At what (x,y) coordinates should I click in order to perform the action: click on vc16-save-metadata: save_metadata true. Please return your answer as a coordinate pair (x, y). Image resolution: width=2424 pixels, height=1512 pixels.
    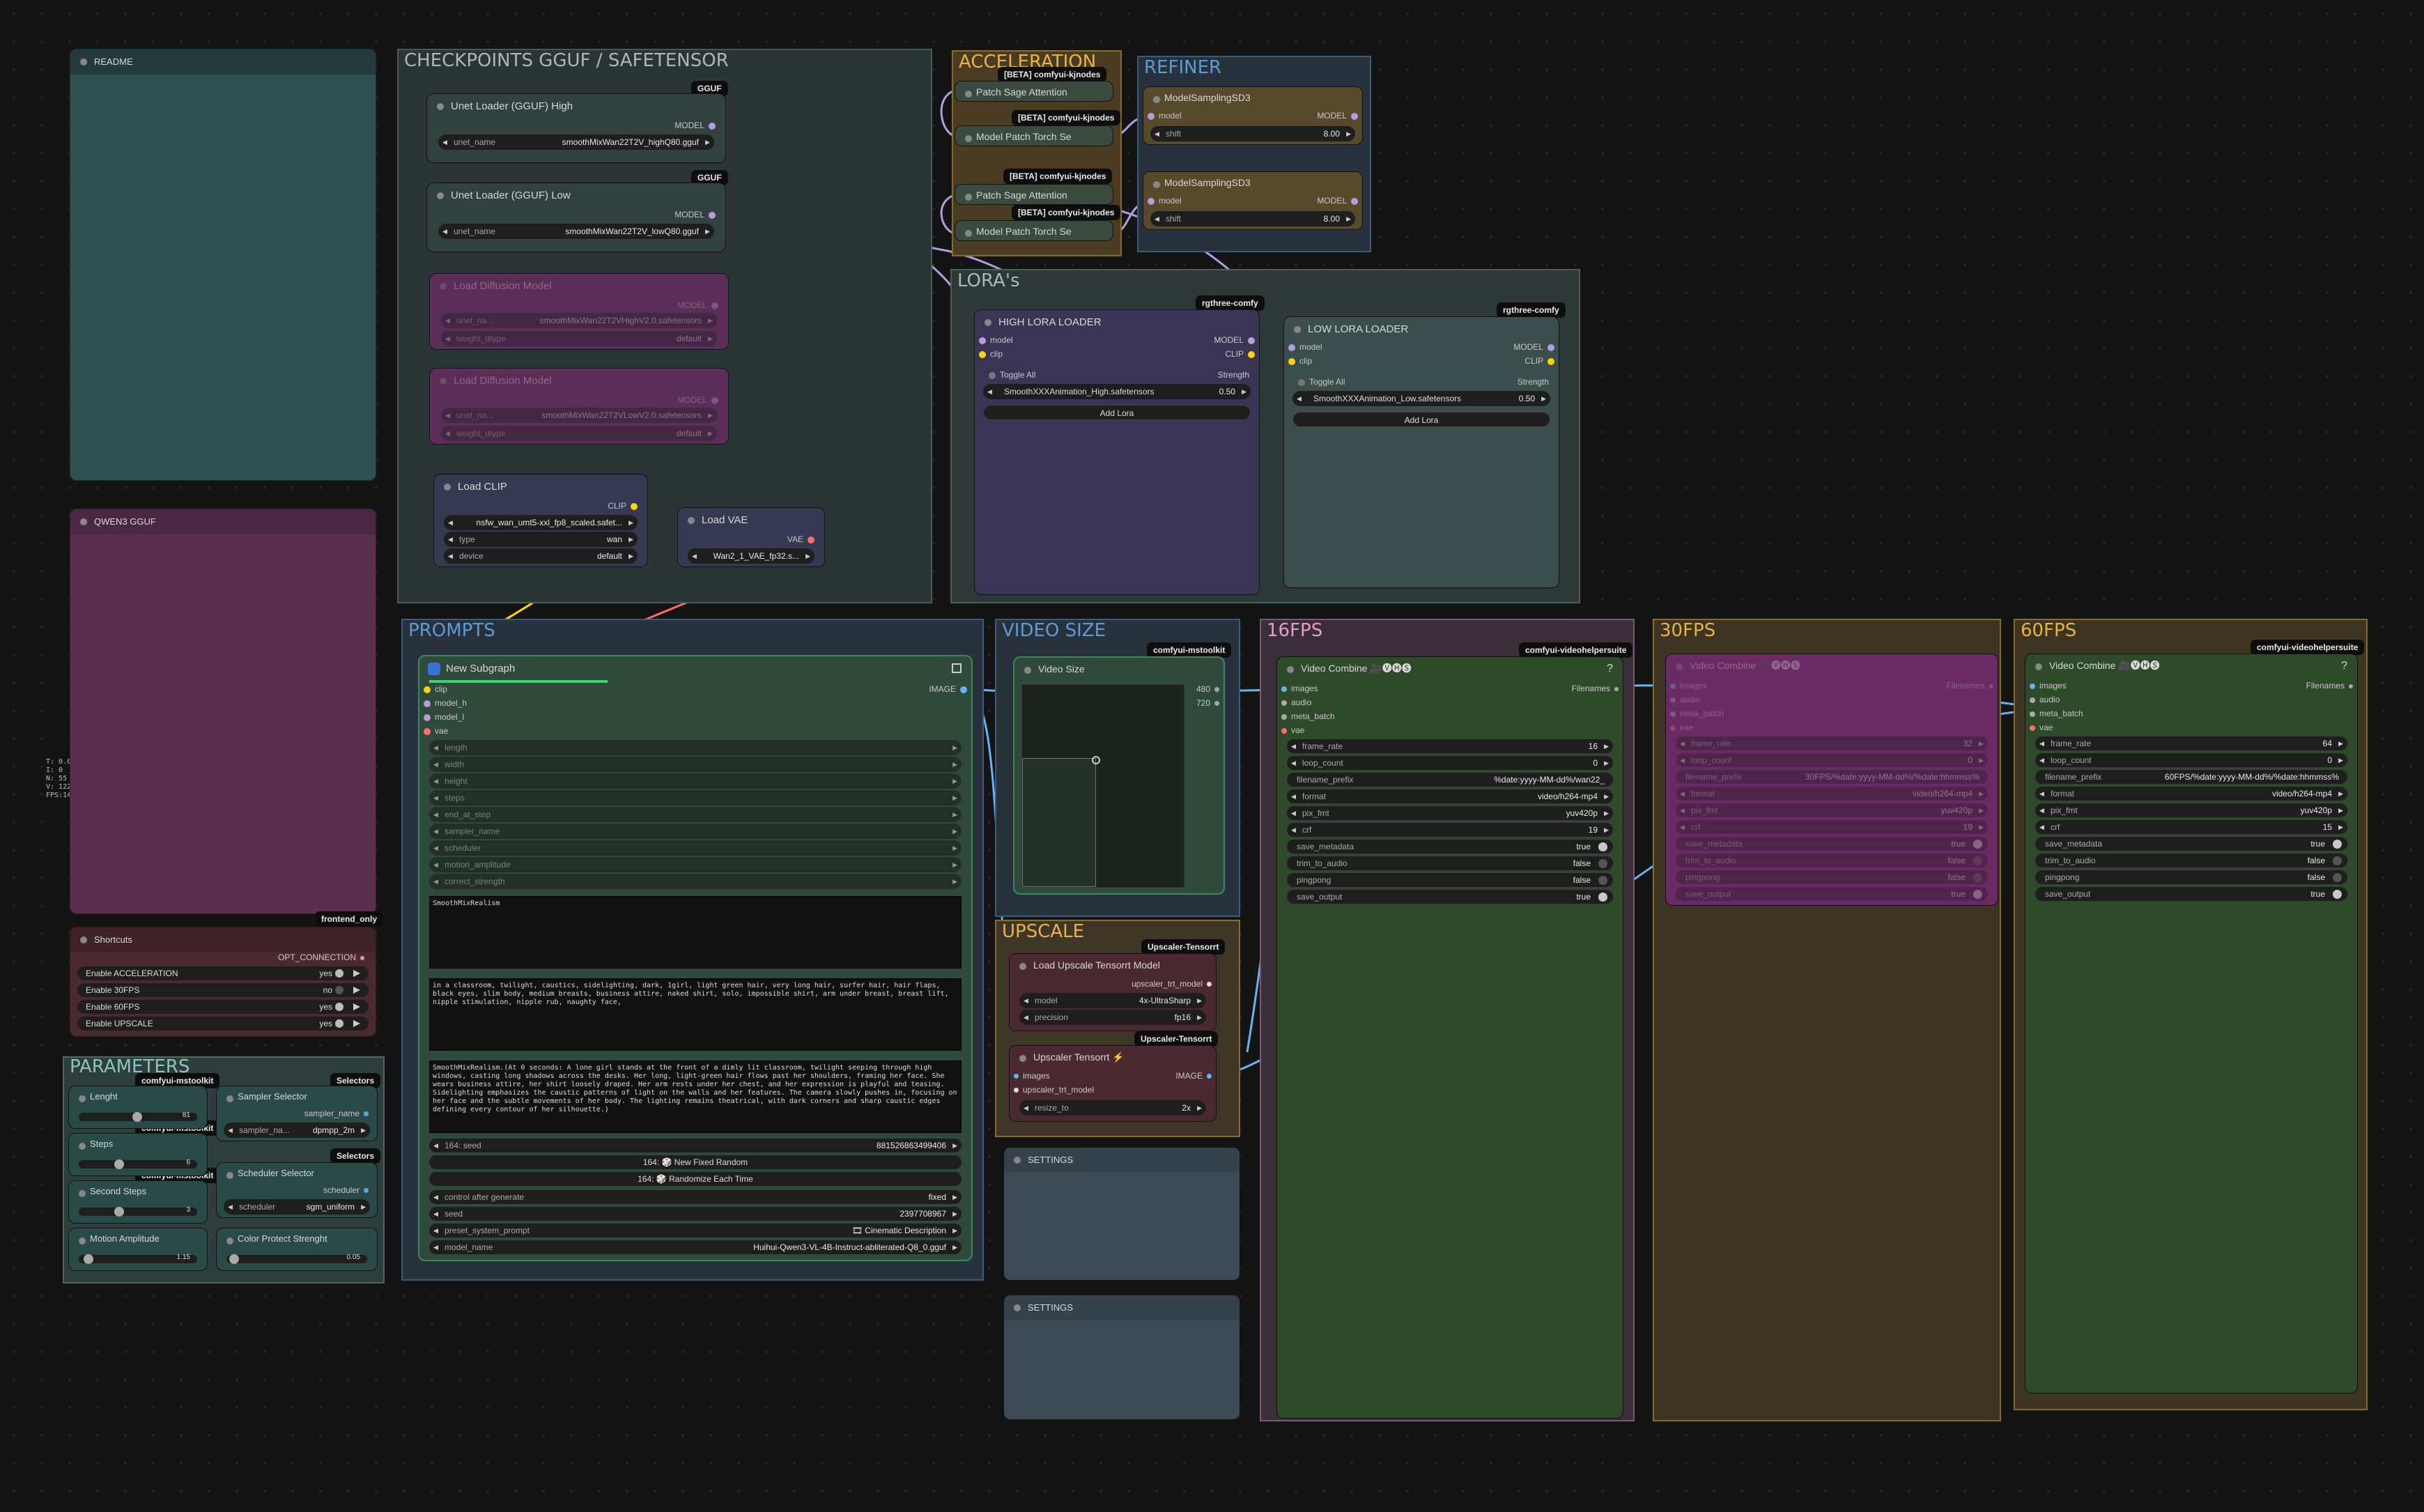
    Looking at the image, I should click on (1450, 847).